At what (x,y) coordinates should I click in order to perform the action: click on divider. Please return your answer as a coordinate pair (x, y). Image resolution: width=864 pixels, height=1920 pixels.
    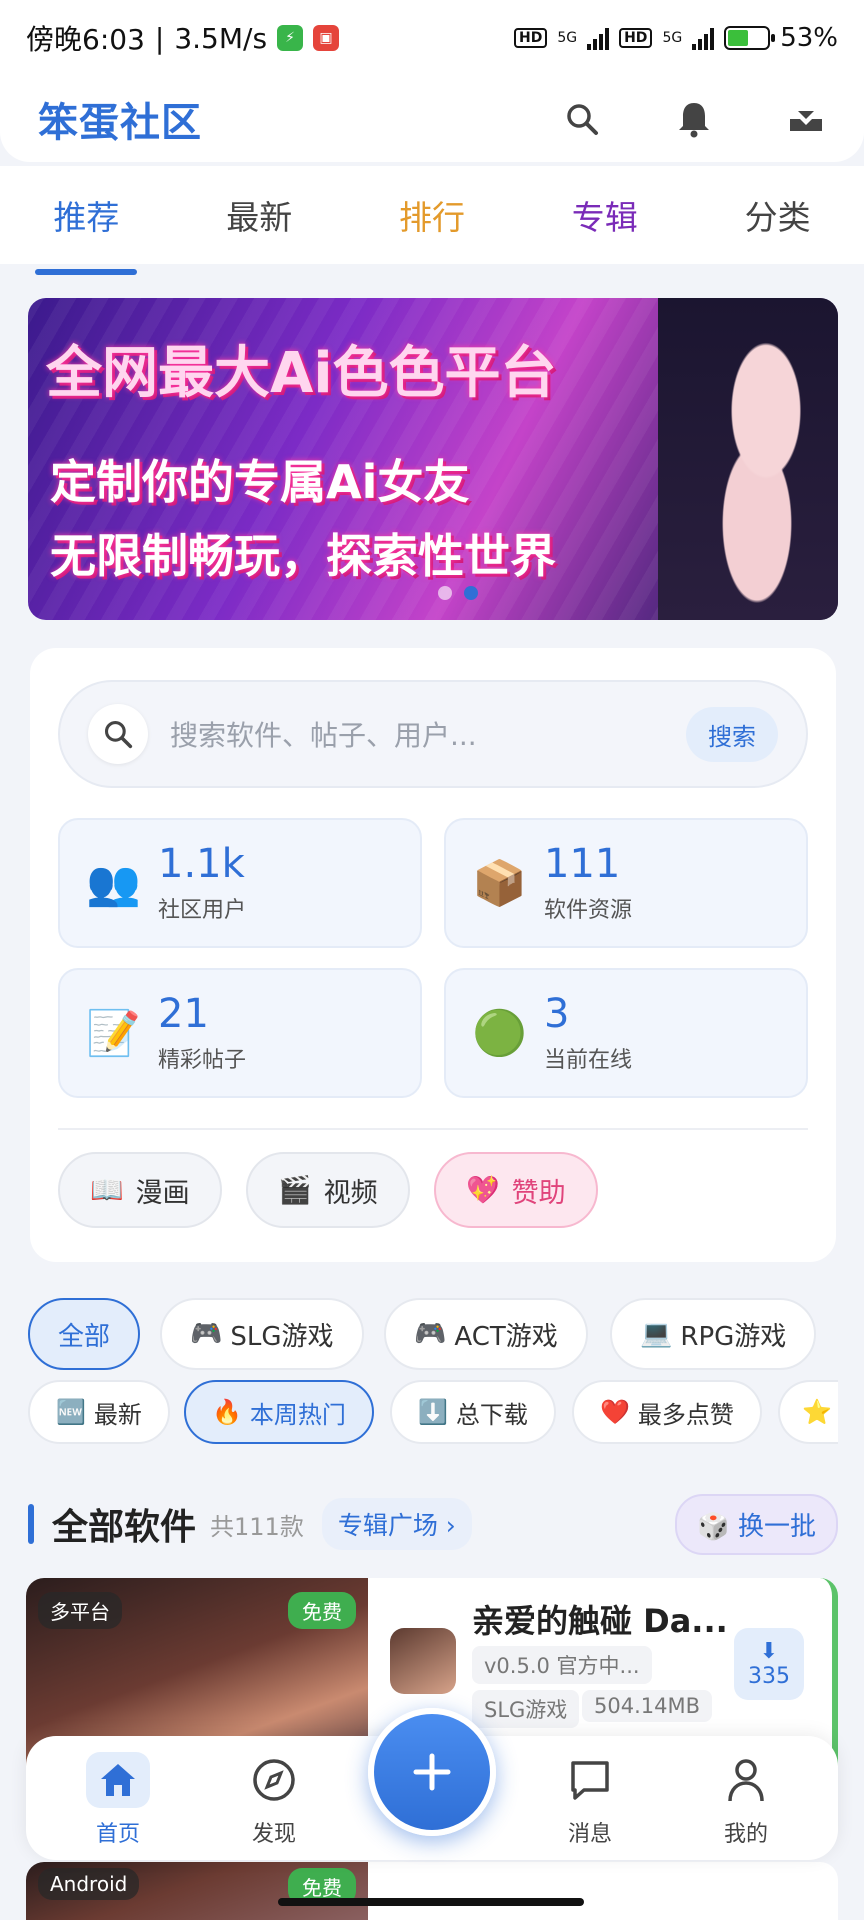
    Looking at the image, I should click on (433, 1129).